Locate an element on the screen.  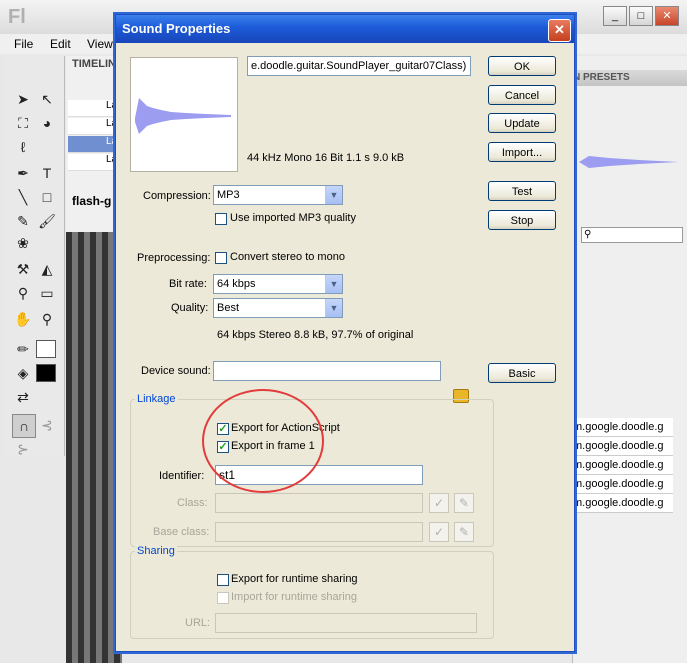
menu-edit: Edit is located at coordinates (60, 44).